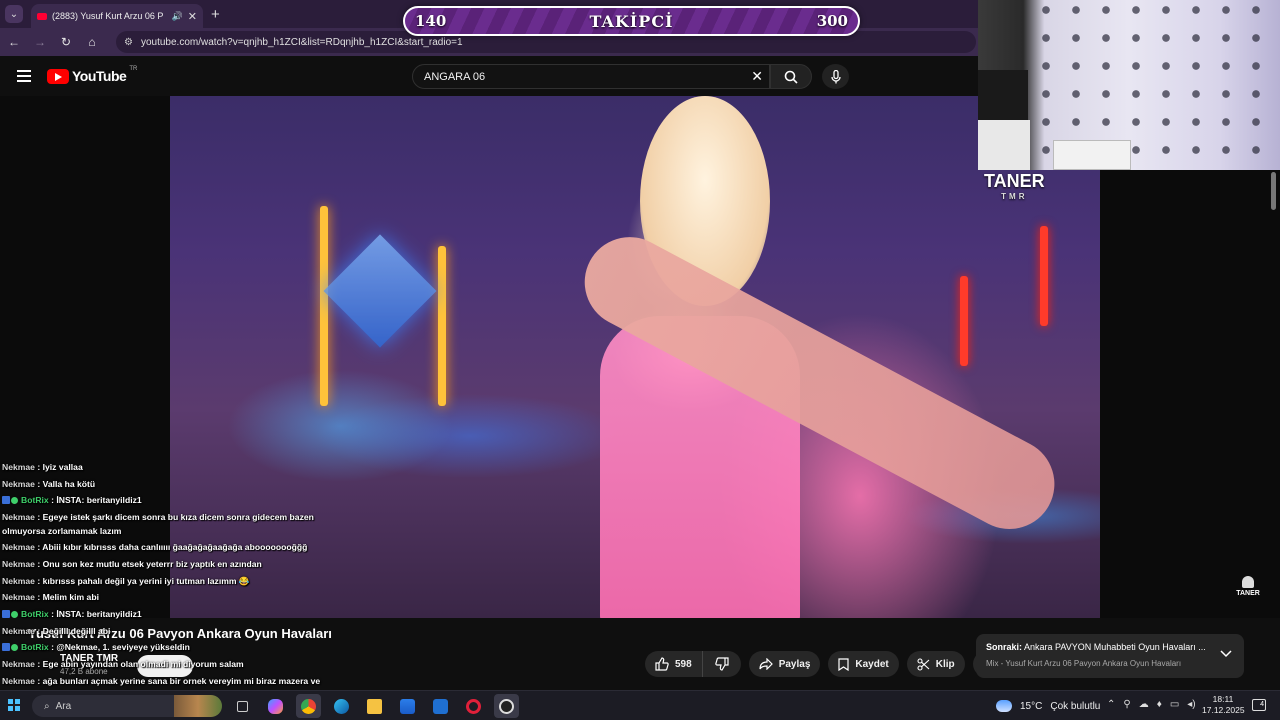  What do you see at coordinates (308, 706) in the screenshot?
I see `chrome-icon` at bounding box center [308, 706].